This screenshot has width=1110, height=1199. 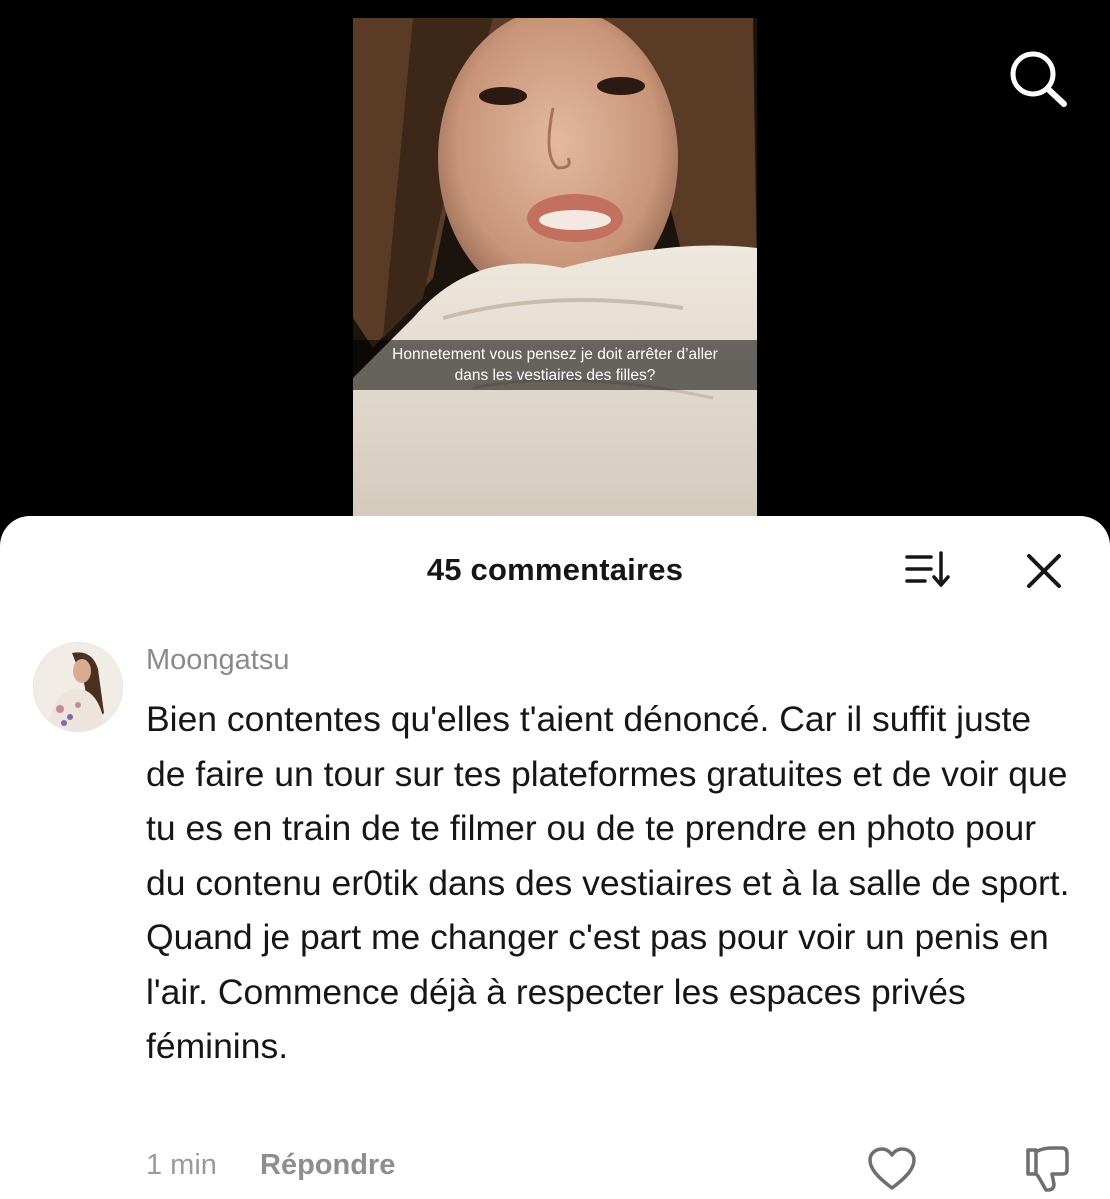 What do you see at coordinates (181, 1165) in the screenshot?
I see `comment-timestamp: 1 min` at bounding box center [181, 1165].